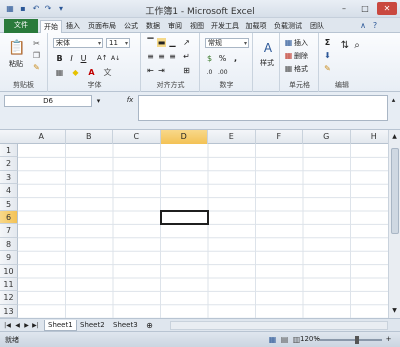  What do you see at coordinates (71, 58) in the screenshot?
I see `italic-button: I` at bounding box center [71, 58].